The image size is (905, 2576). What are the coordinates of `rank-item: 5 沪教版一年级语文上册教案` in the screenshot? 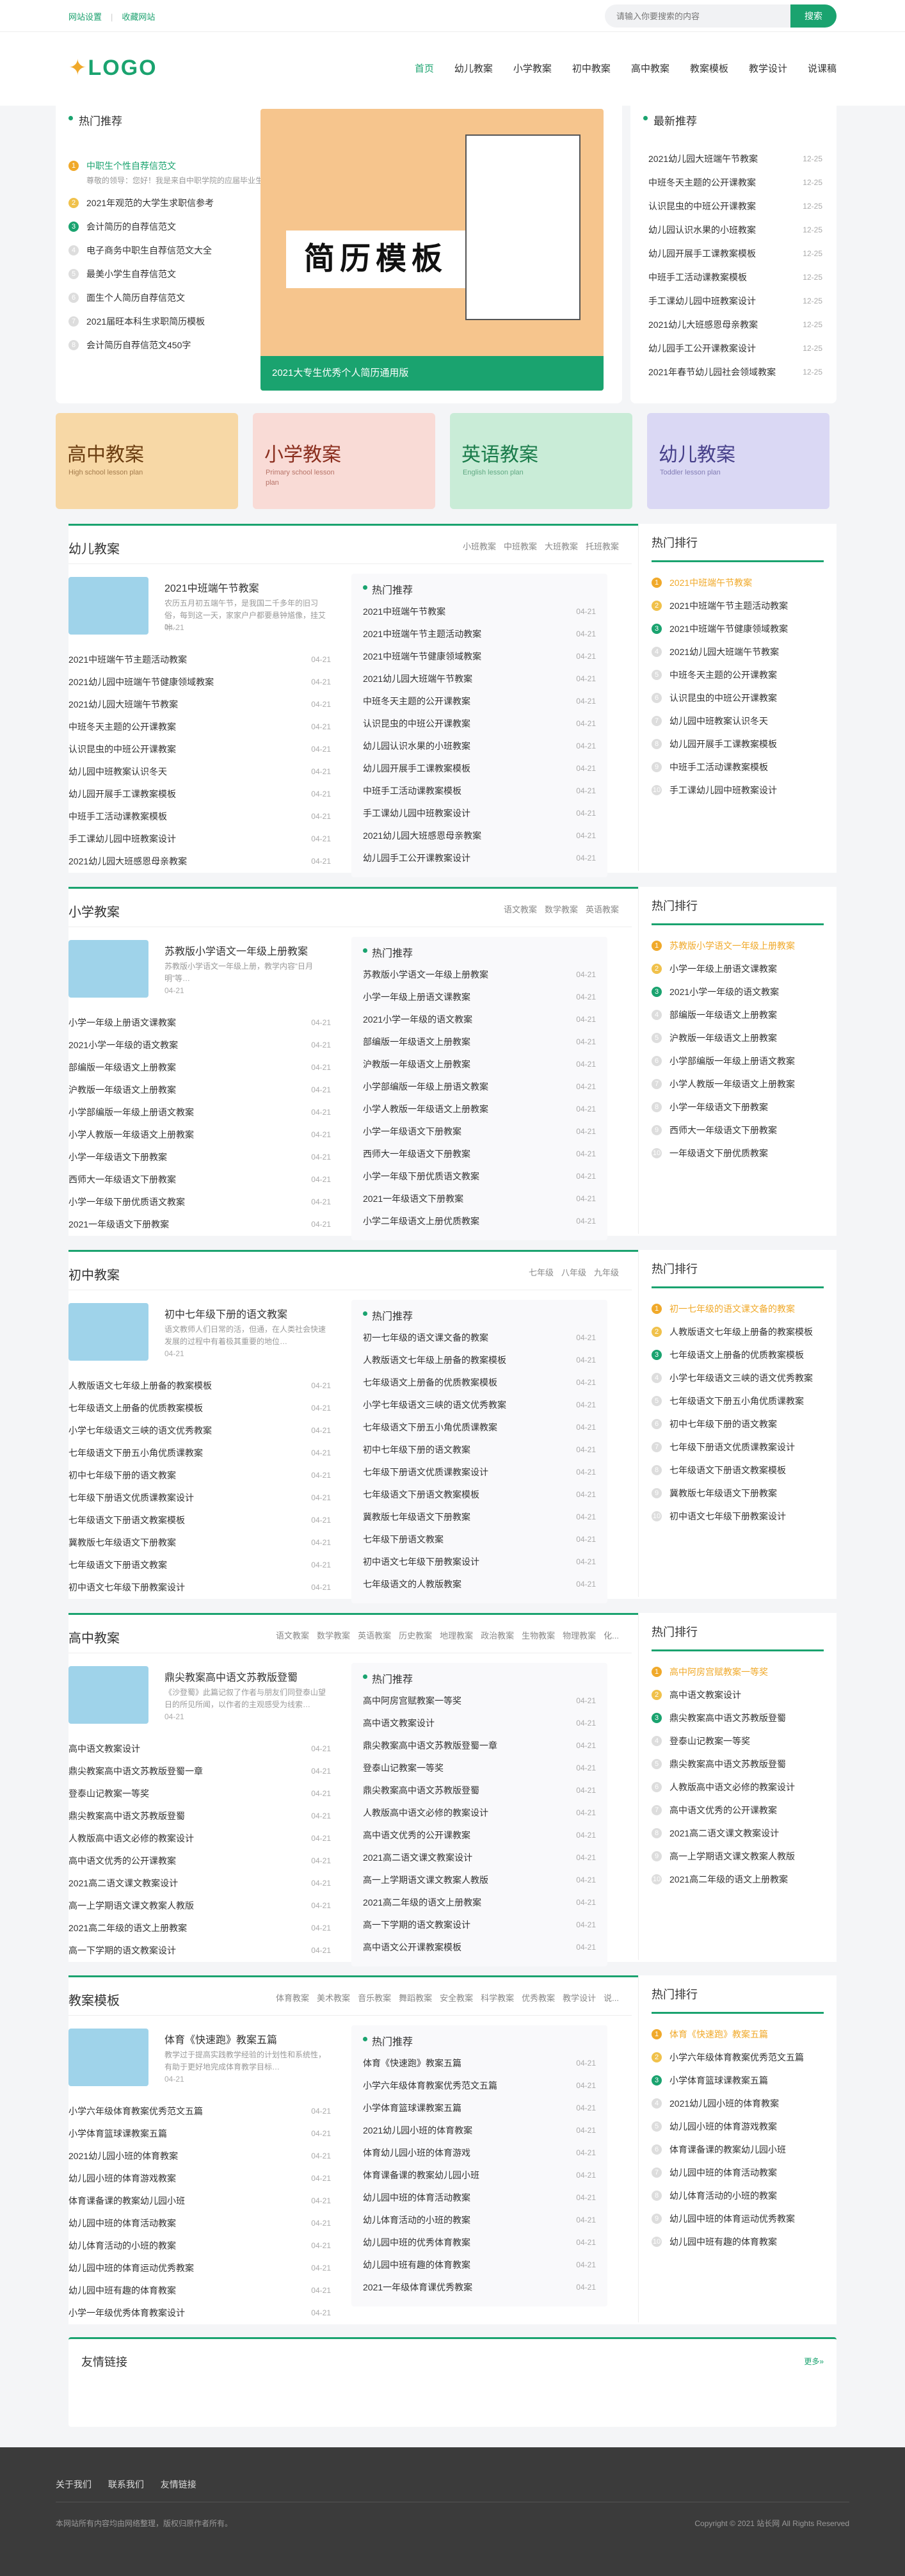 It's located at (738, 1037).